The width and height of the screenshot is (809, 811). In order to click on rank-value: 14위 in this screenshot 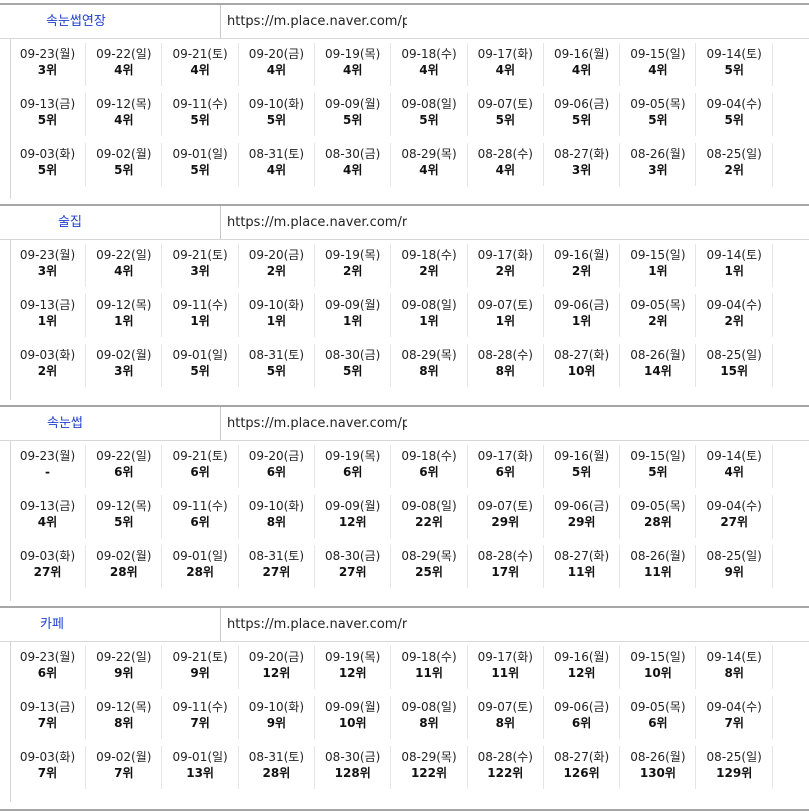, I will do `click(658, 371)`.